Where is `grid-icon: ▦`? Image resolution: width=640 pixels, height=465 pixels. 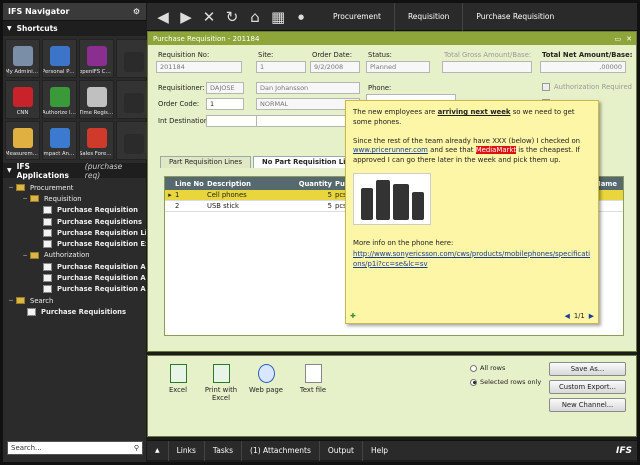 grid-icon: ▦ is located at coordinates (278, 17).